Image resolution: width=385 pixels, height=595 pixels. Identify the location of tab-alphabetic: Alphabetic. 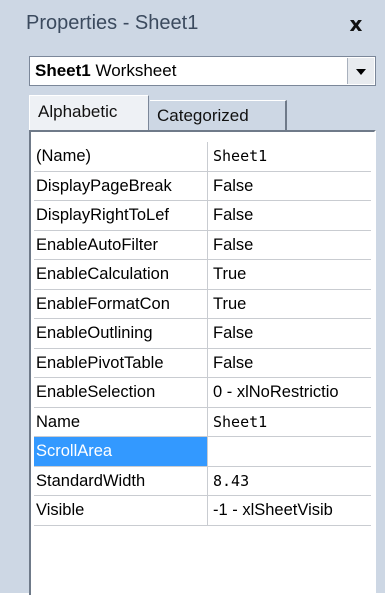
(89, 112).